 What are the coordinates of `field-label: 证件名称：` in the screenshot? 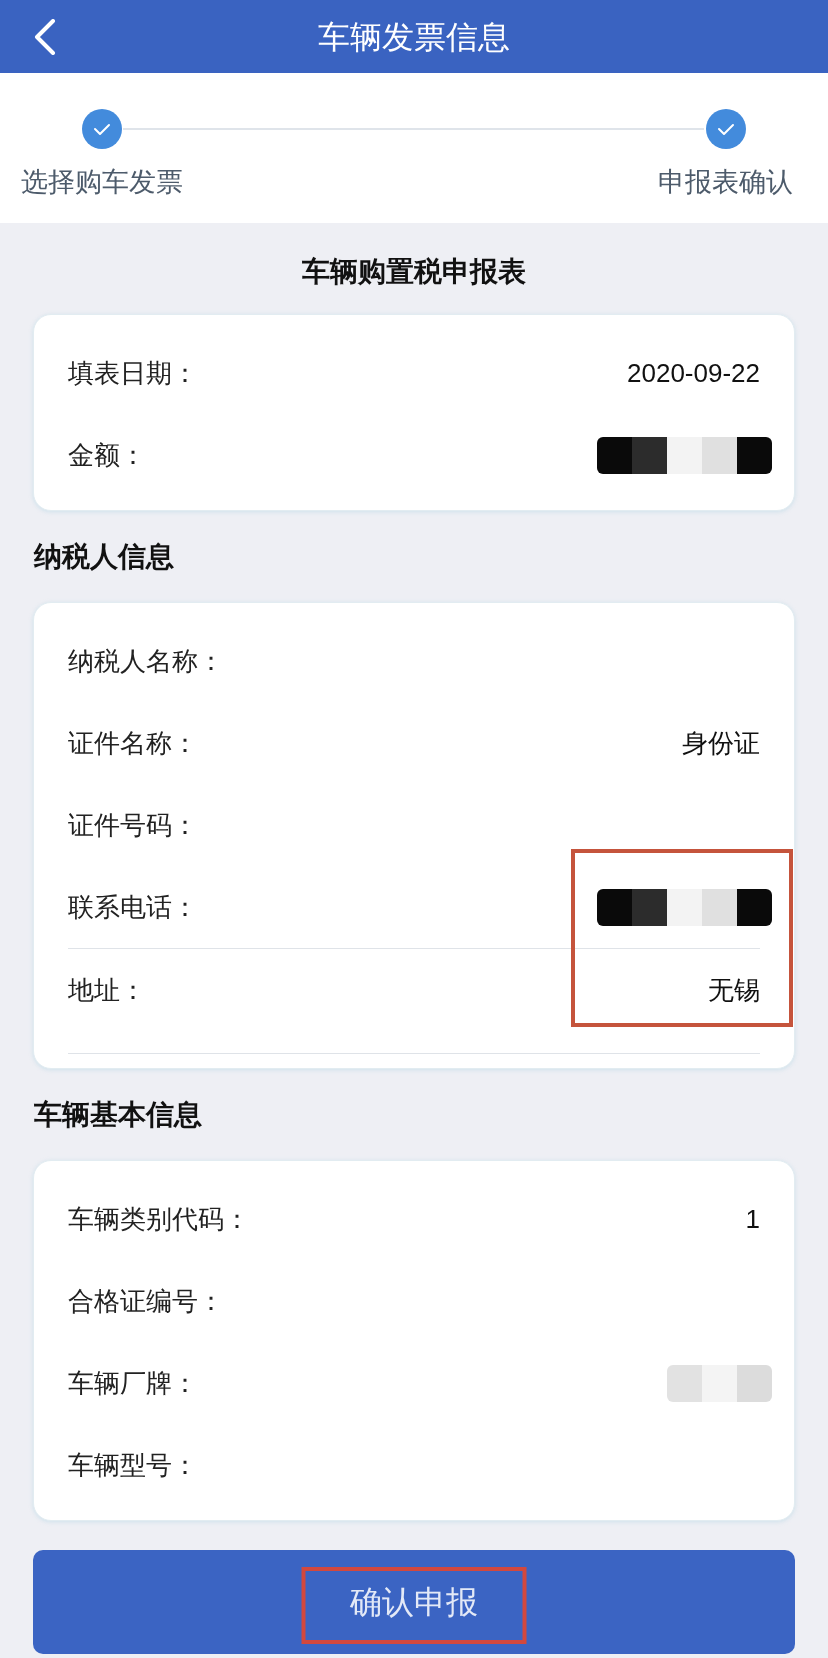 It's located at (133, 743).